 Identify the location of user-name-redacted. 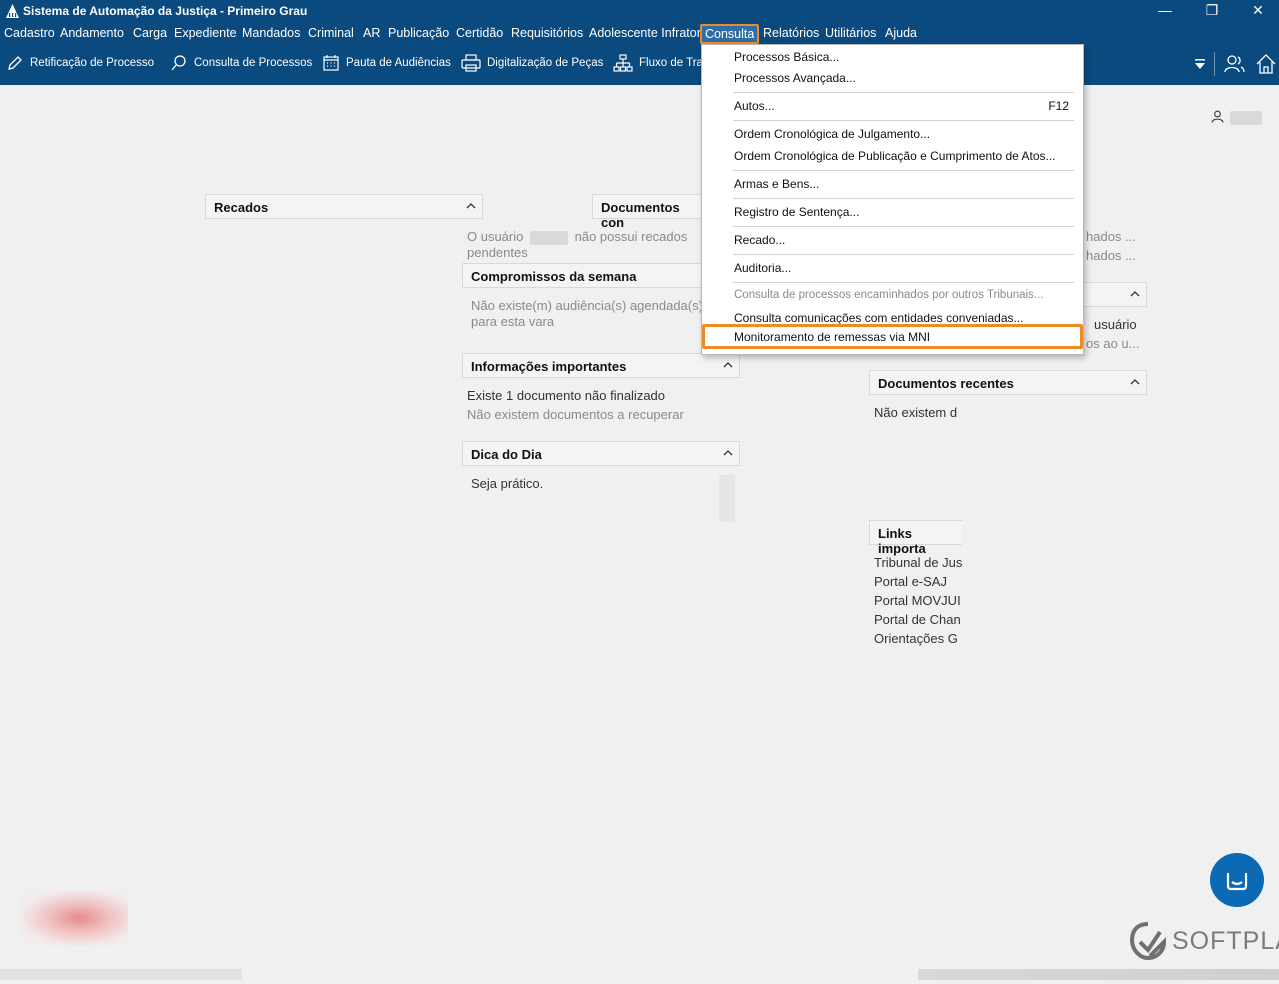
(1246, 118).